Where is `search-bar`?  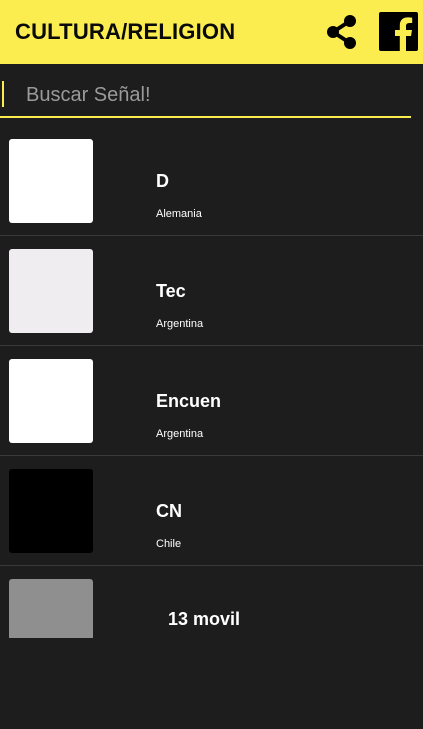
search-bar is located at coordinates (211, 92).